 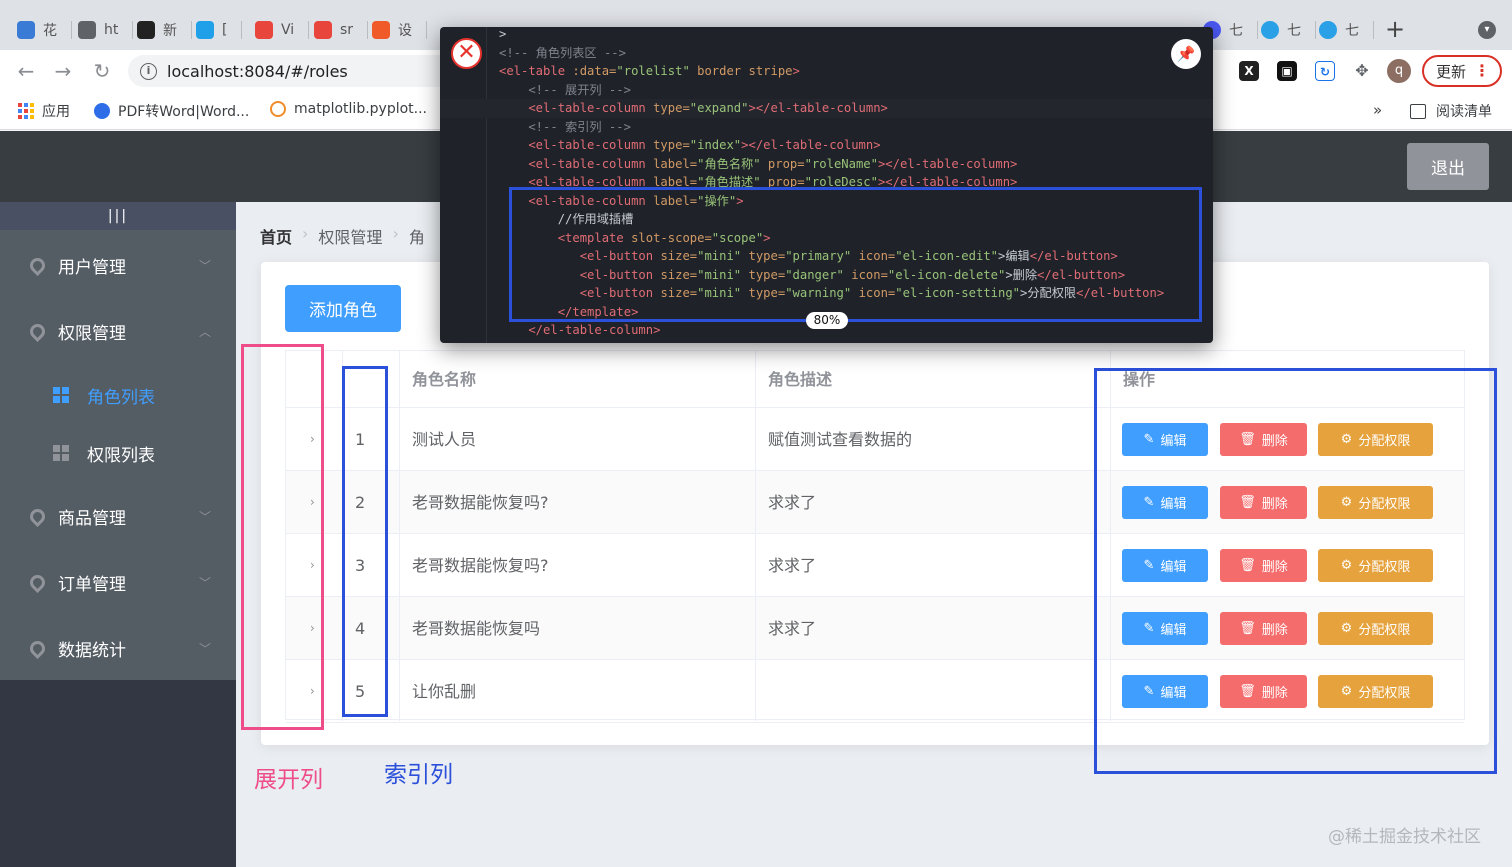 I want to click on code-token: </el-table-column>, so click(x=580, y=330).